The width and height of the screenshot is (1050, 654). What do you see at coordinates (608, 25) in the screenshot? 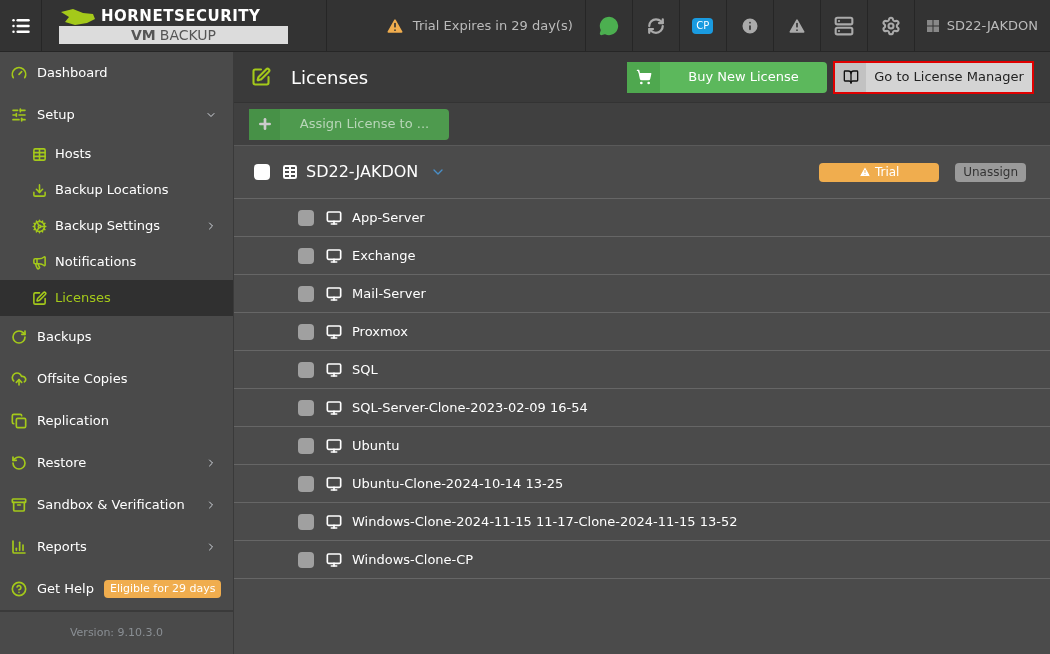
I see `chat-icon` at bounding box center [608, 25].